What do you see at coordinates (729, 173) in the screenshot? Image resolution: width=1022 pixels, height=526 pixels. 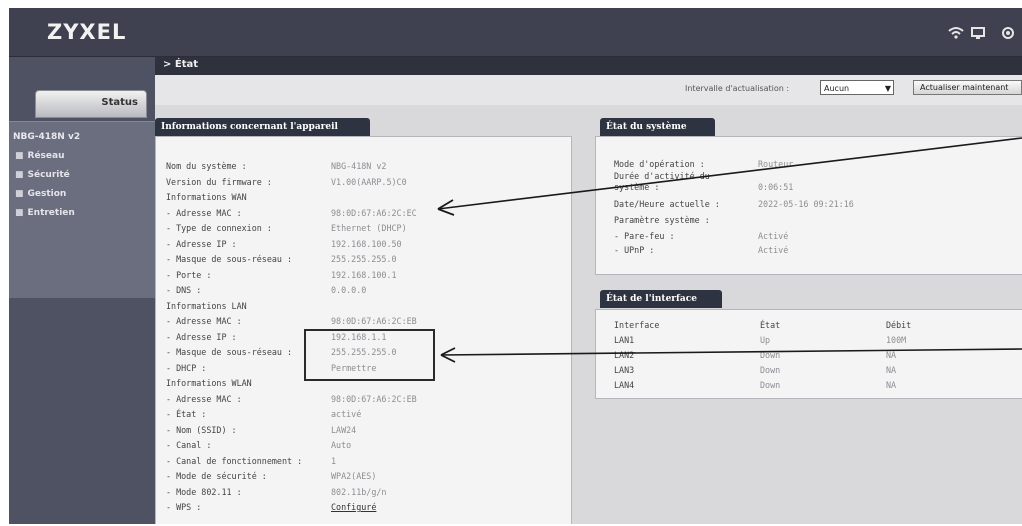 I see `arrow-line-wan` at bounding box center [729, 173].